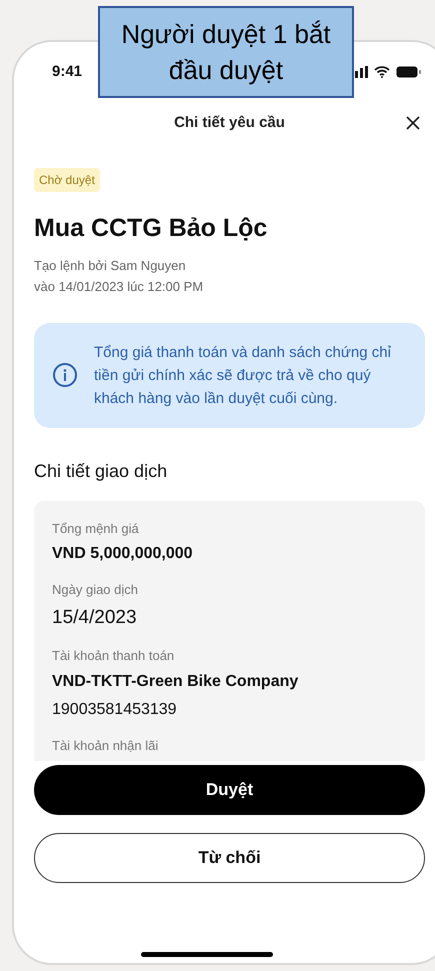  I want to click on field-value: VND 5,000,000,000, so click(123, 554).